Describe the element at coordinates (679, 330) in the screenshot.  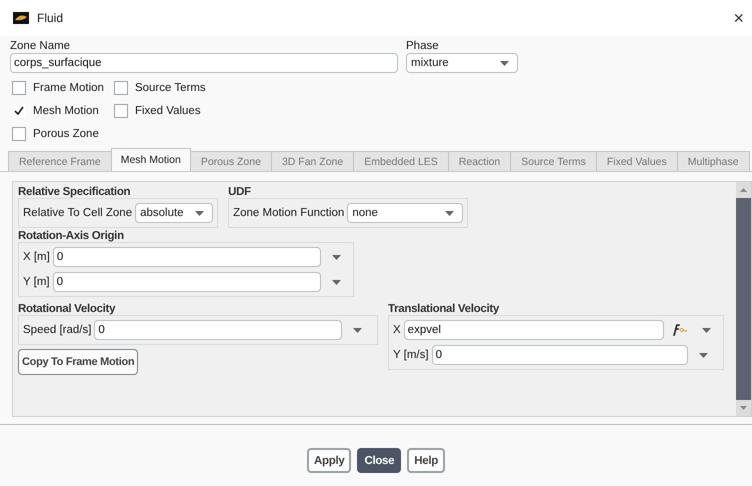
I see `function-icon` at that location.